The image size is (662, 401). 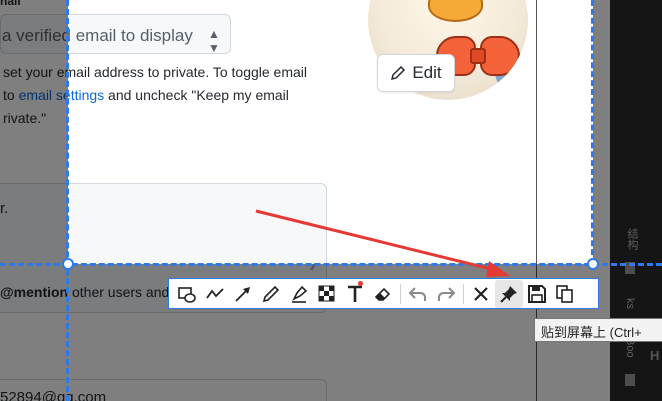 I want to click on undo-icon, so click(x=417, y=293).